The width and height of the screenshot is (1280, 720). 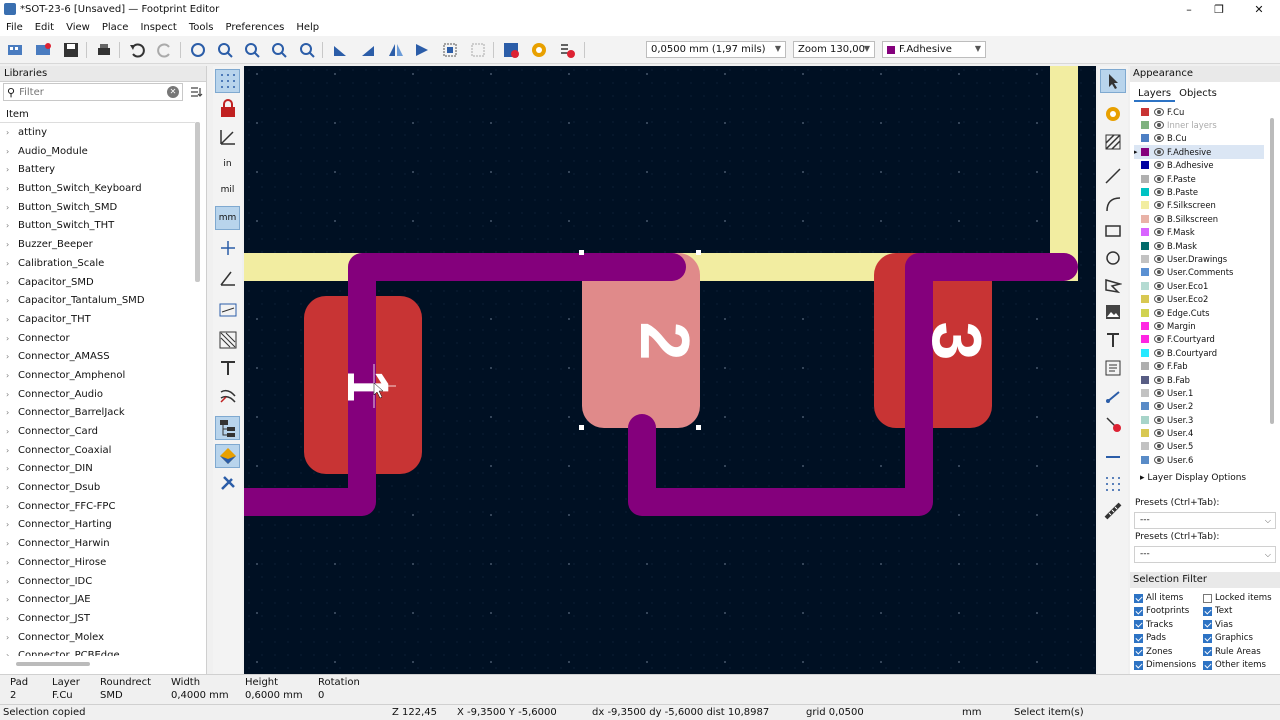 What do you see at coordinates (1234, 665) in the screenshot?
I see `filter-checkbox: Other items` at bounding box center [1234, 665].